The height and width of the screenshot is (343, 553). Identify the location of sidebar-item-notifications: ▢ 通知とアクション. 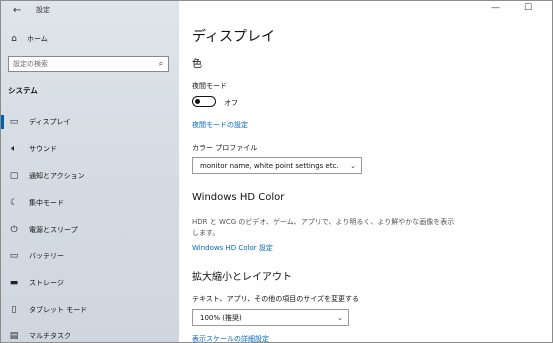
(90, 176).